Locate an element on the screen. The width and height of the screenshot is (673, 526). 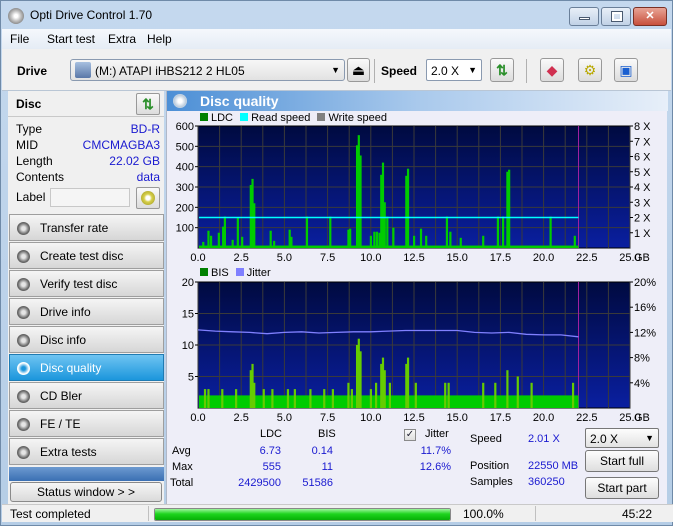
info-key: Type is located at coordinates (29, 129).